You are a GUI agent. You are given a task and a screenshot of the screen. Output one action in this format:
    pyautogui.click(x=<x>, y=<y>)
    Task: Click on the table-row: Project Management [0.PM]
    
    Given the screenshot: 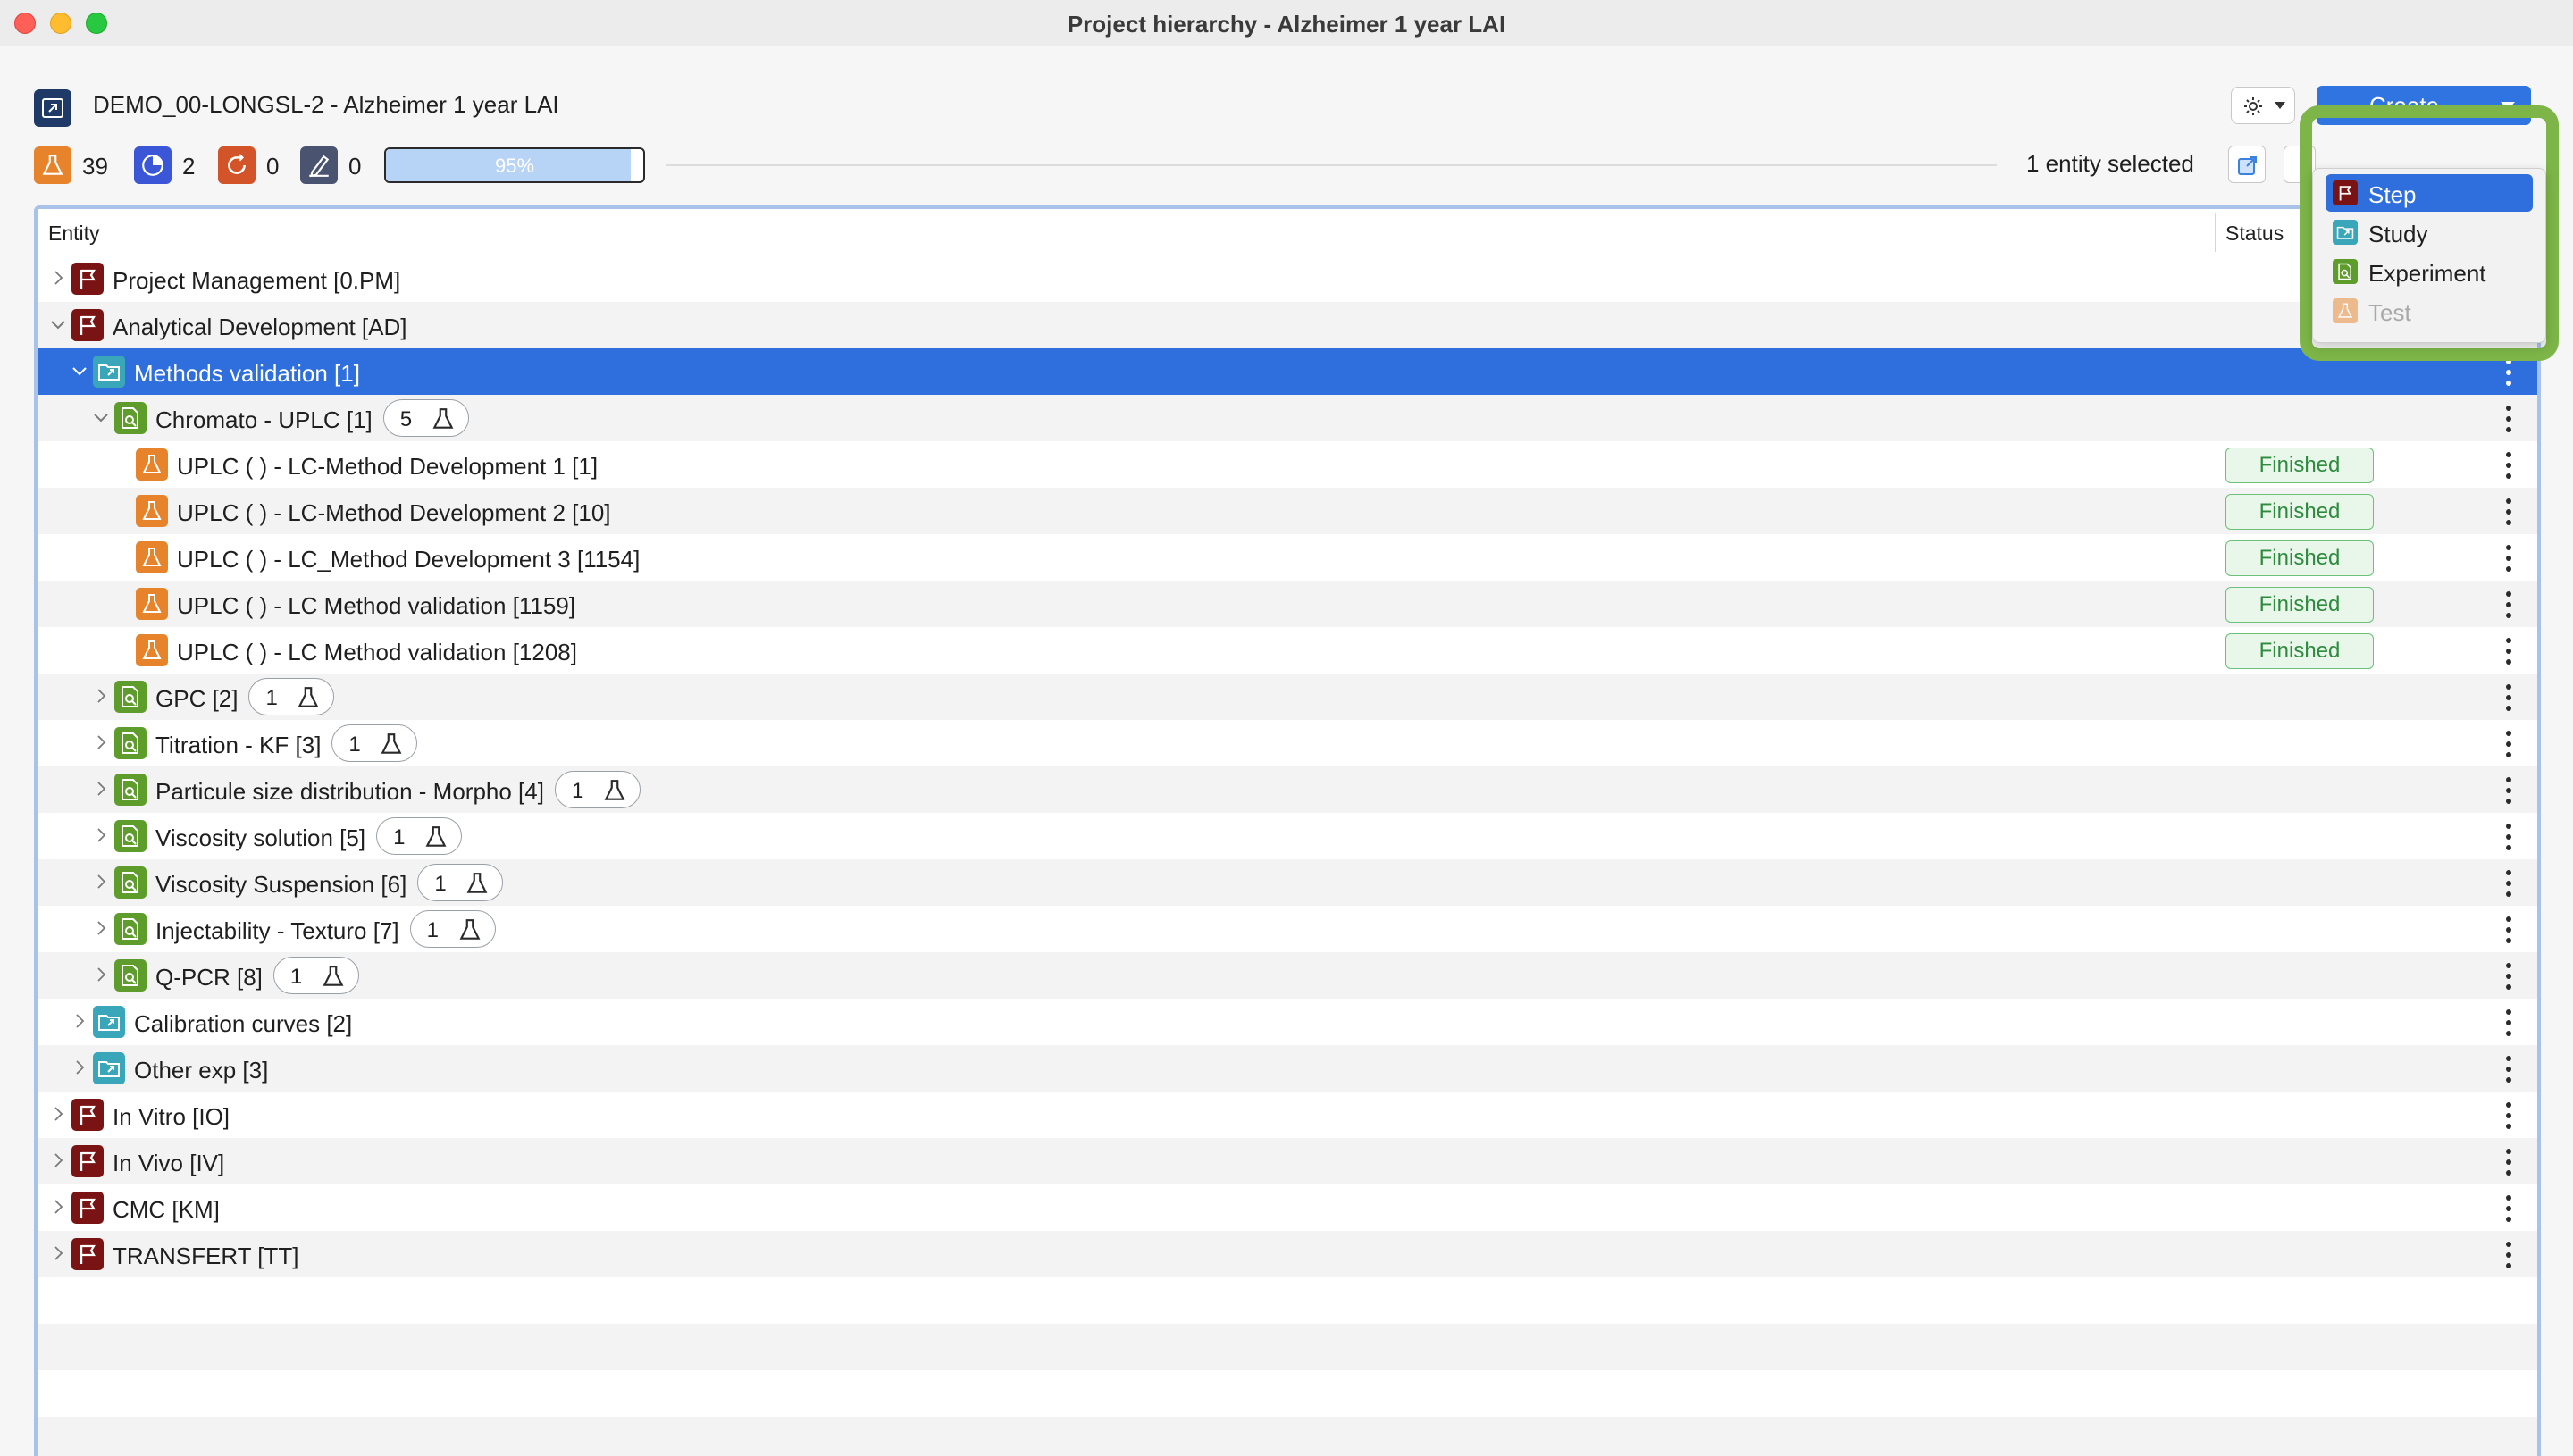 What is the action you would take?
    pyautogui.click(x=1287, y=278)
    